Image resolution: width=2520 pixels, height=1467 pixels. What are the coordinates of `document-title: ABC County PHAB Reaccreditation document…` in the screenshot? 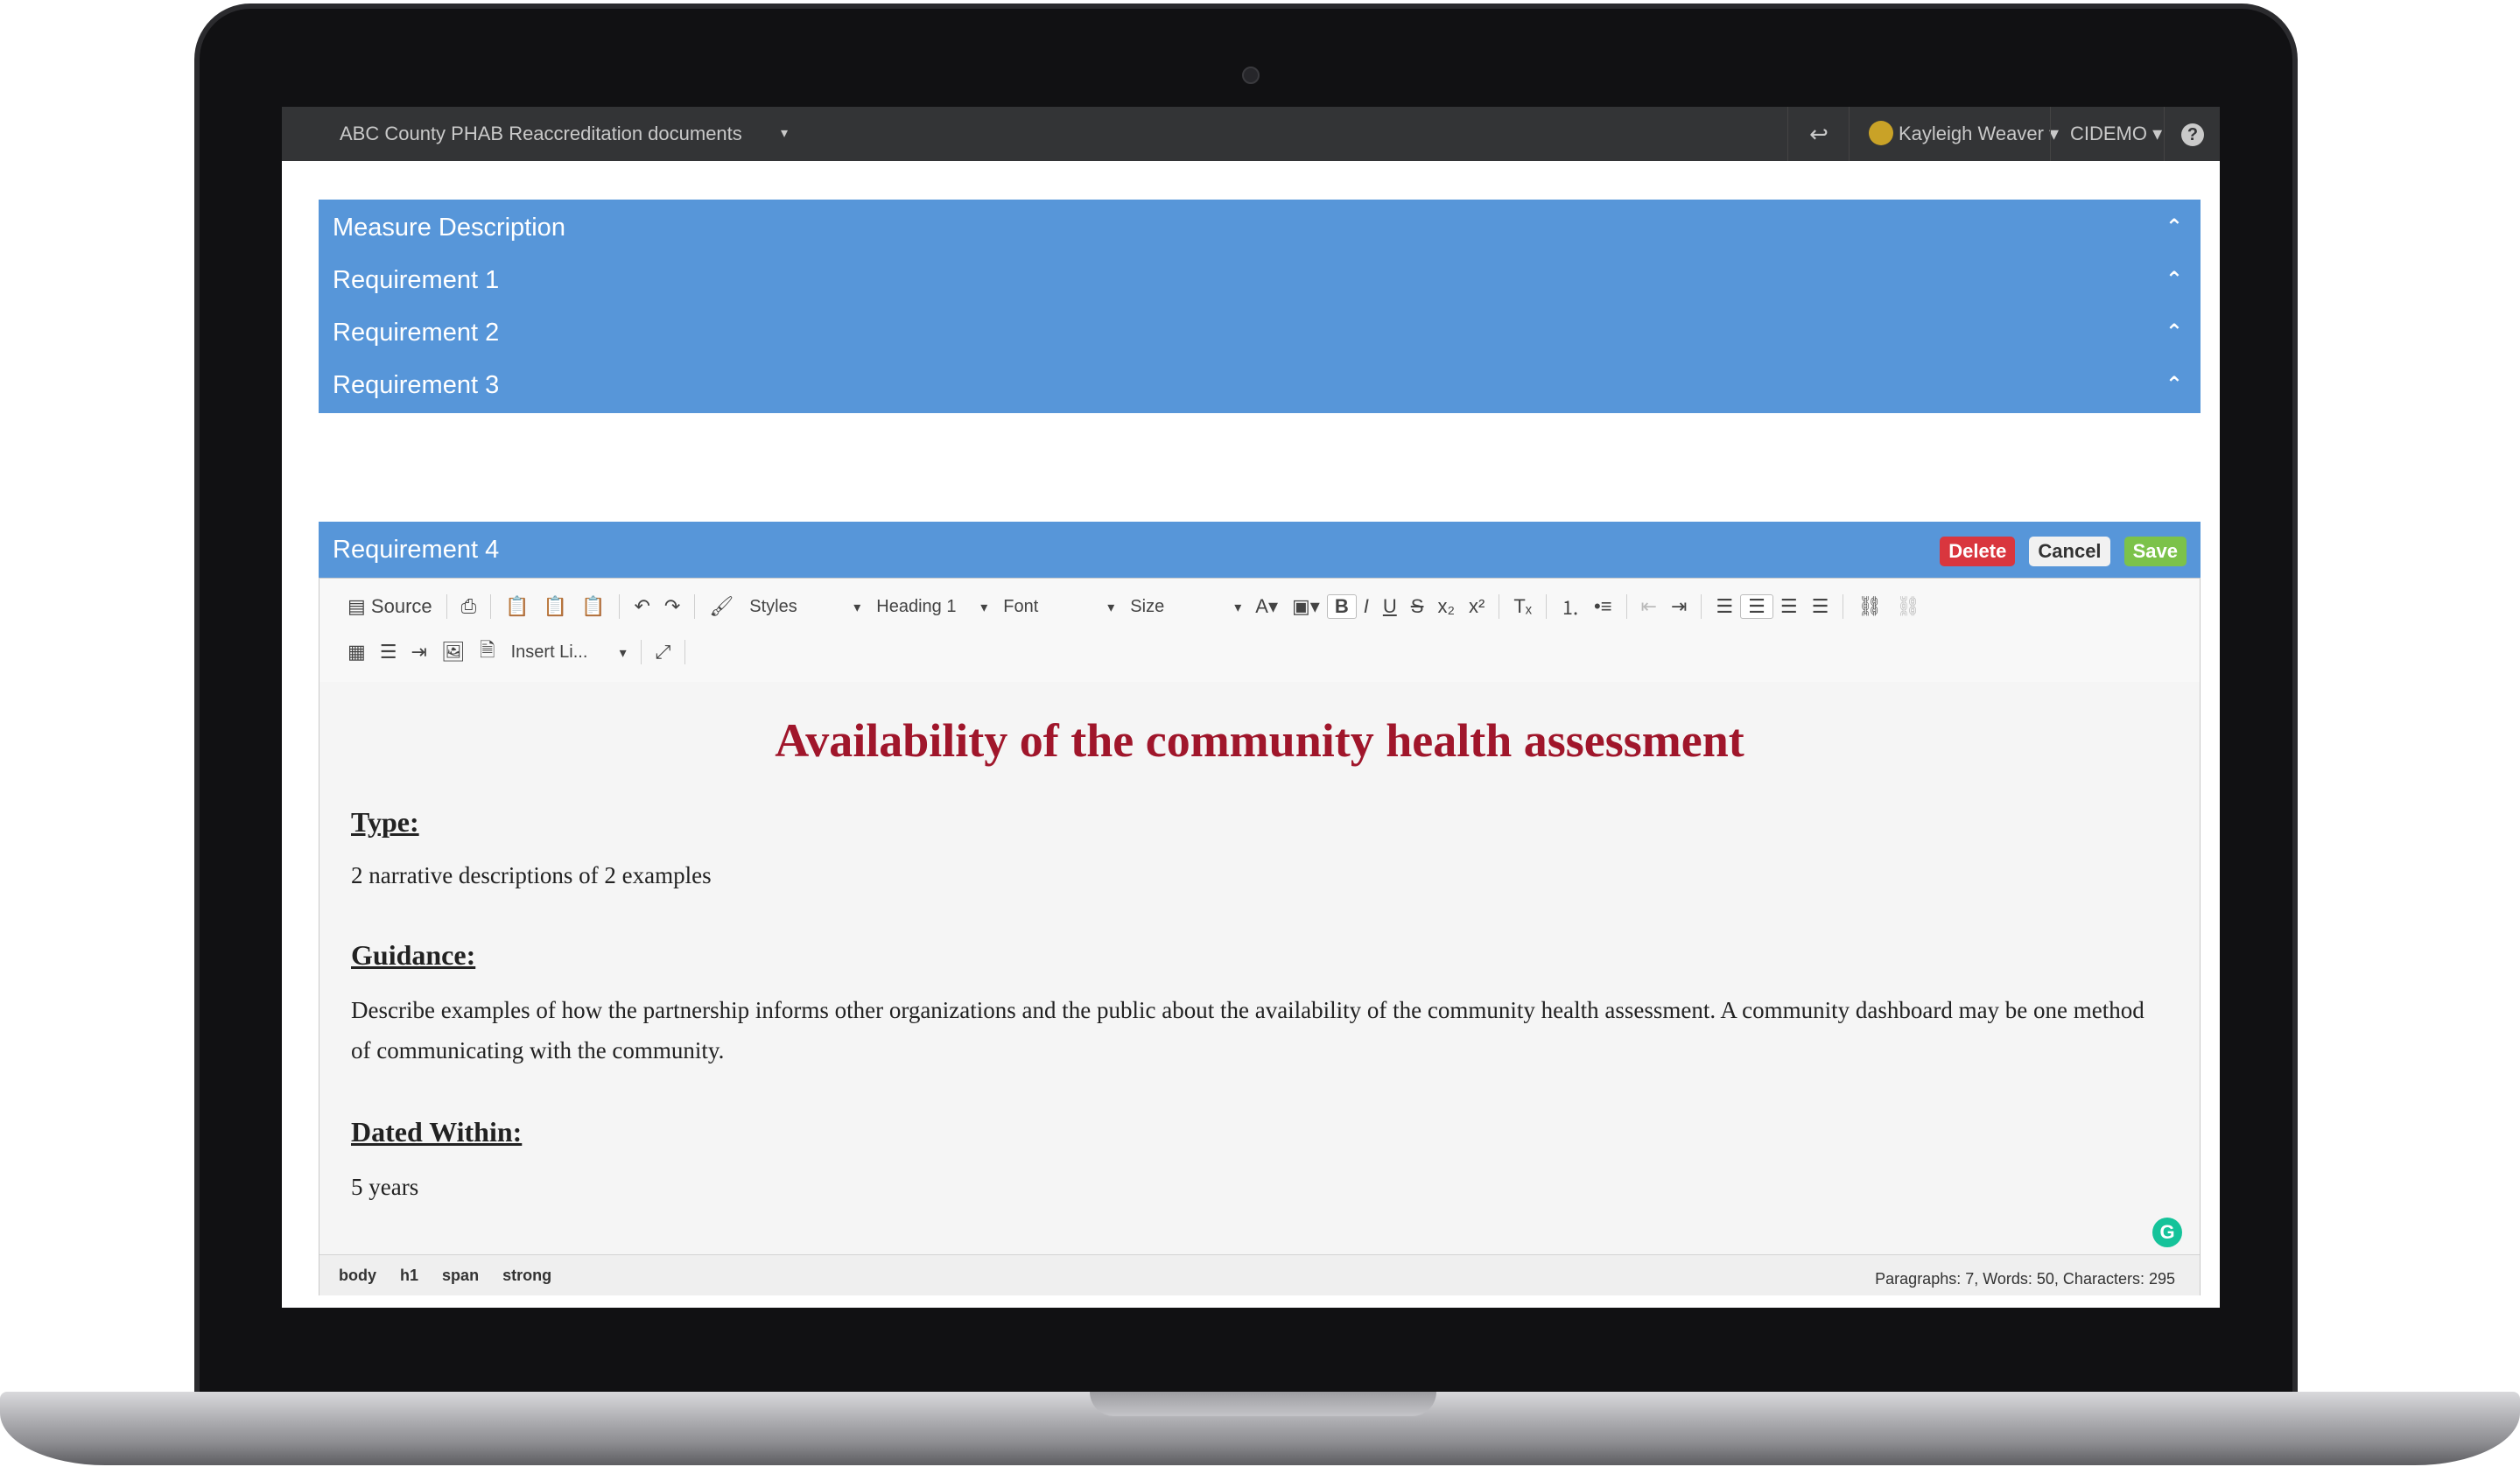 It's located at (541, 134).